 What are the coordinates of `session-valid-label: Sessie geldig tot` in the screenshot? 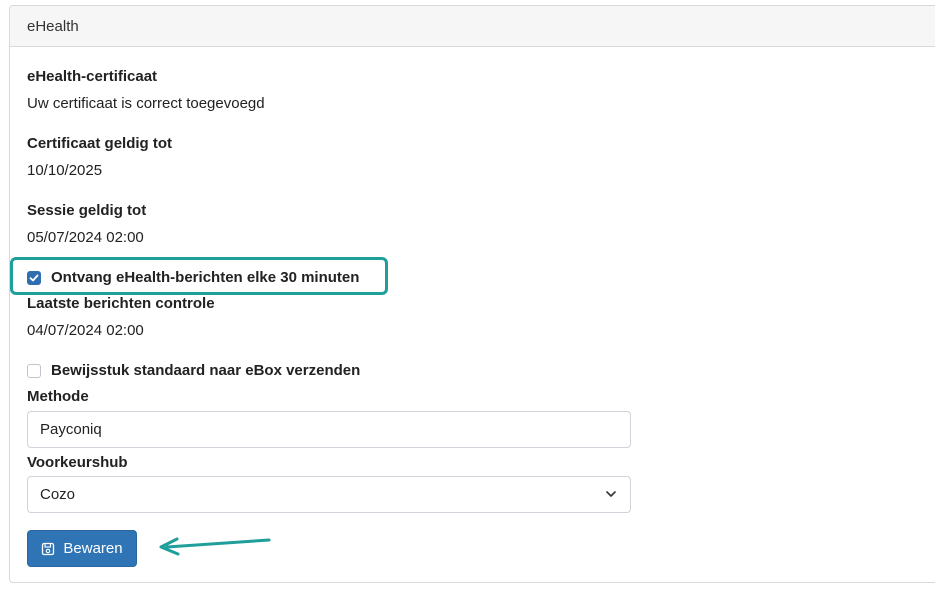 It's located at (87, 210).